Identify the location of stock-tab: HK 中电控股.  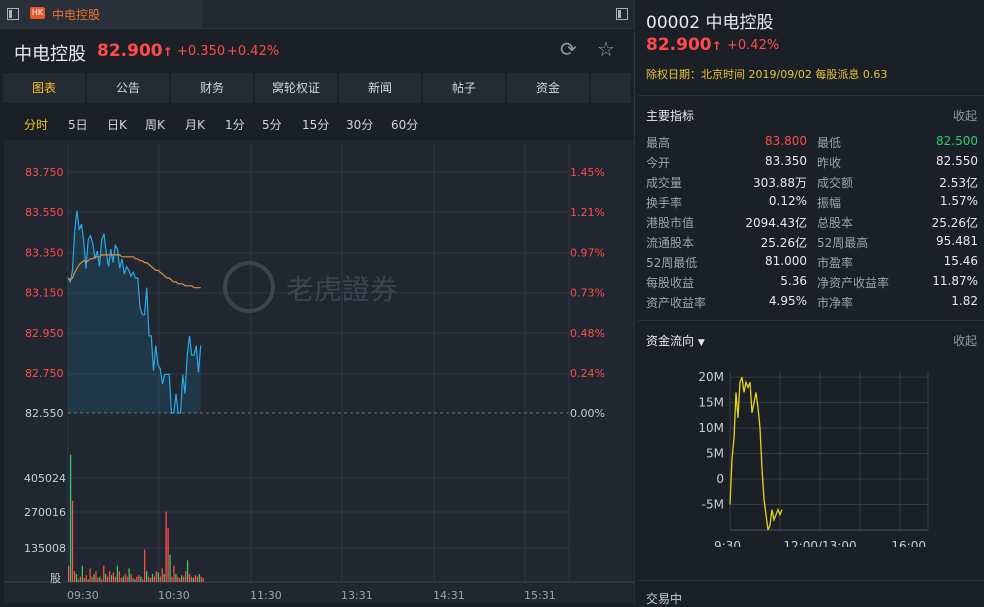
(101, 14).